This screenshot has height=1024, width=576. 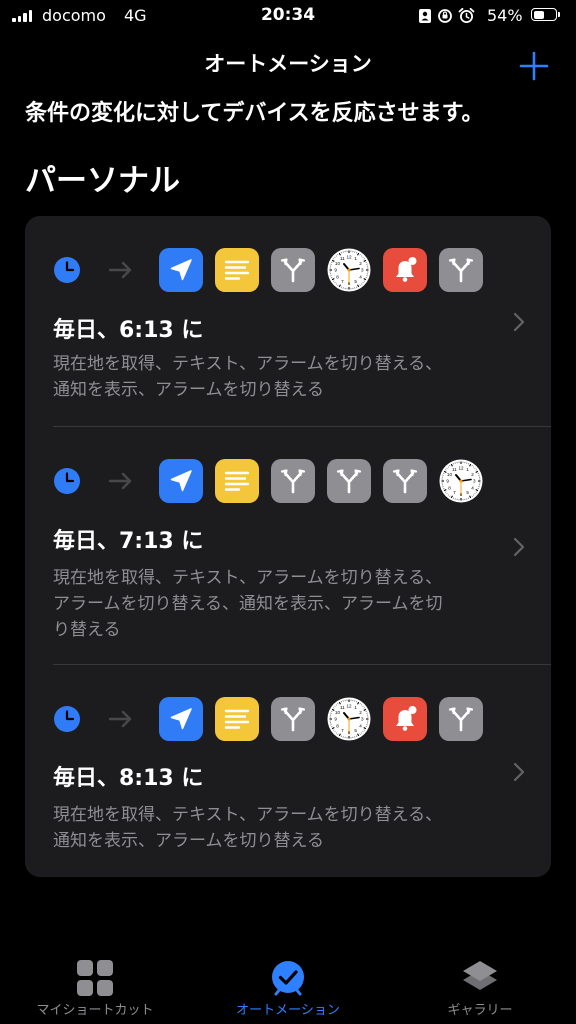 I want to click on portrait-lock-icon, so click(x=425, y=15).